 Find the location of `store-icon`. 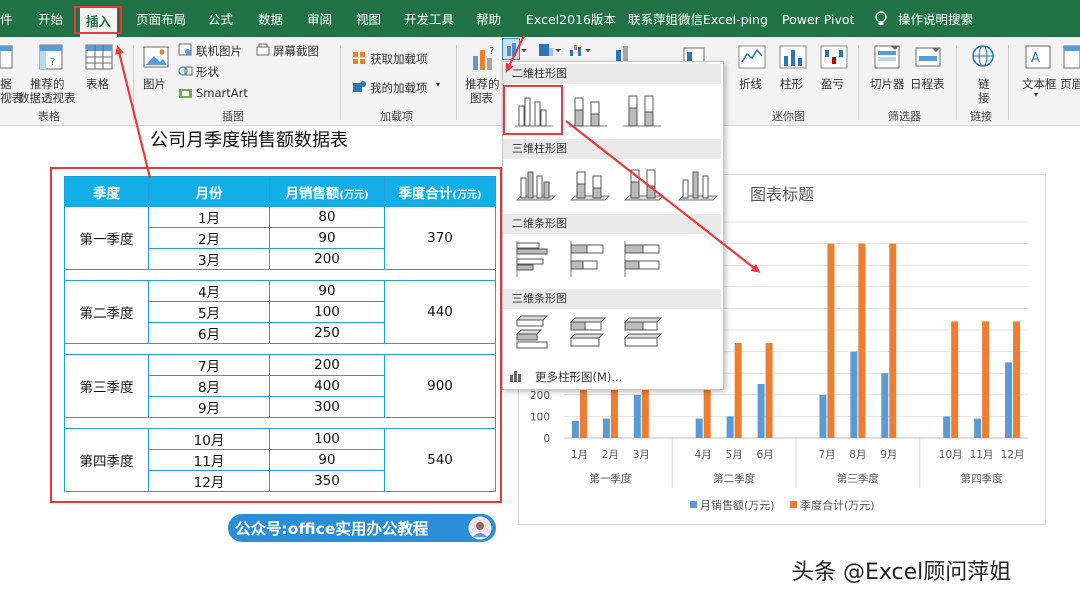

store-icon is located at coordinates (359, 58).